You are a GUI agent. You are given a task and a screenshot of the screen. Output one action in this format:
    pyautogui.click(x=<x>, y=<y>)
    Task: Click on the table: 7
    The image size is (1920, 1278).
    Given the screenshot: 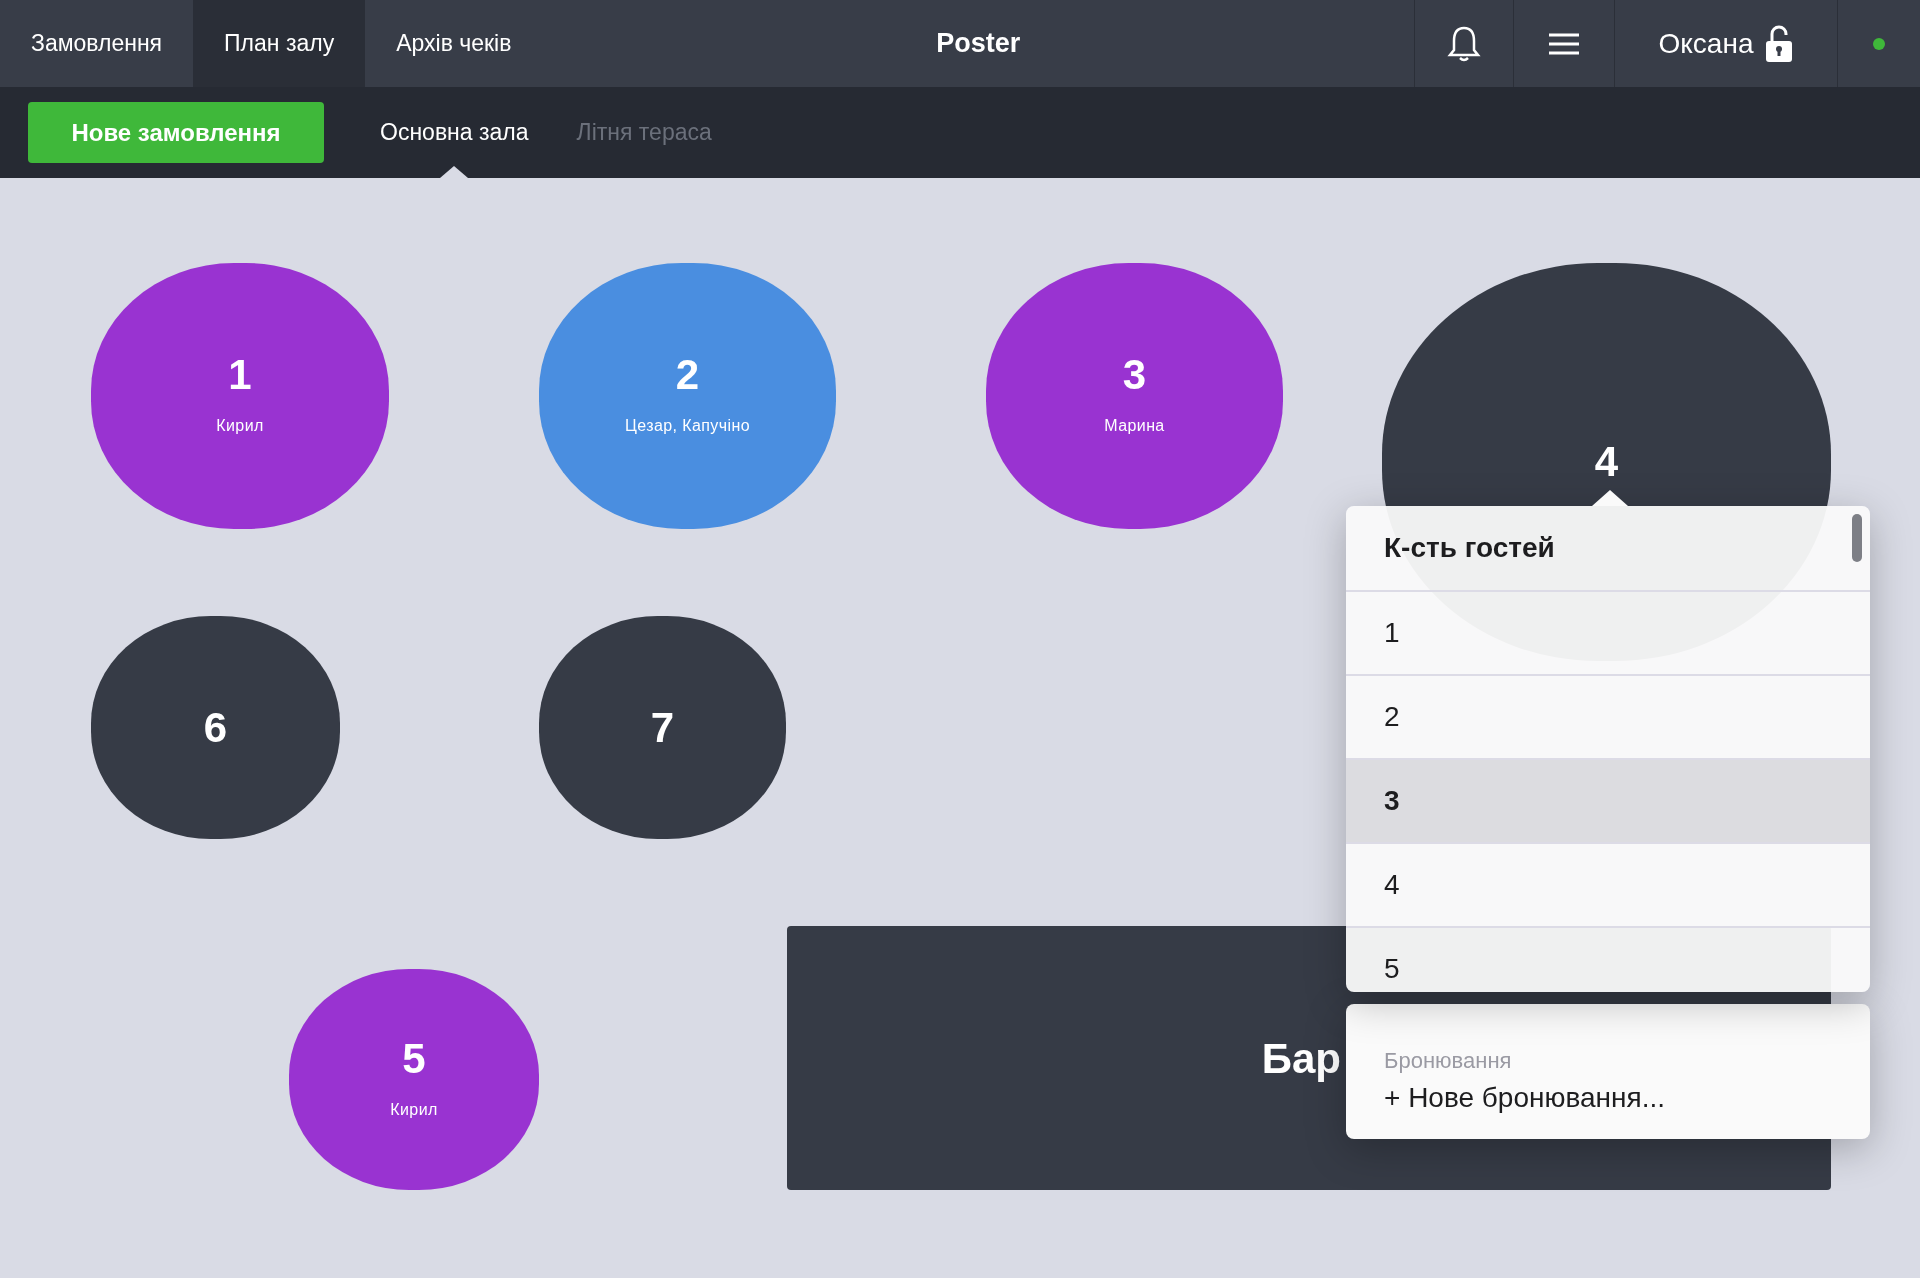 What is the action you would take?
    pyautogui.click(x=662, y=727)
    